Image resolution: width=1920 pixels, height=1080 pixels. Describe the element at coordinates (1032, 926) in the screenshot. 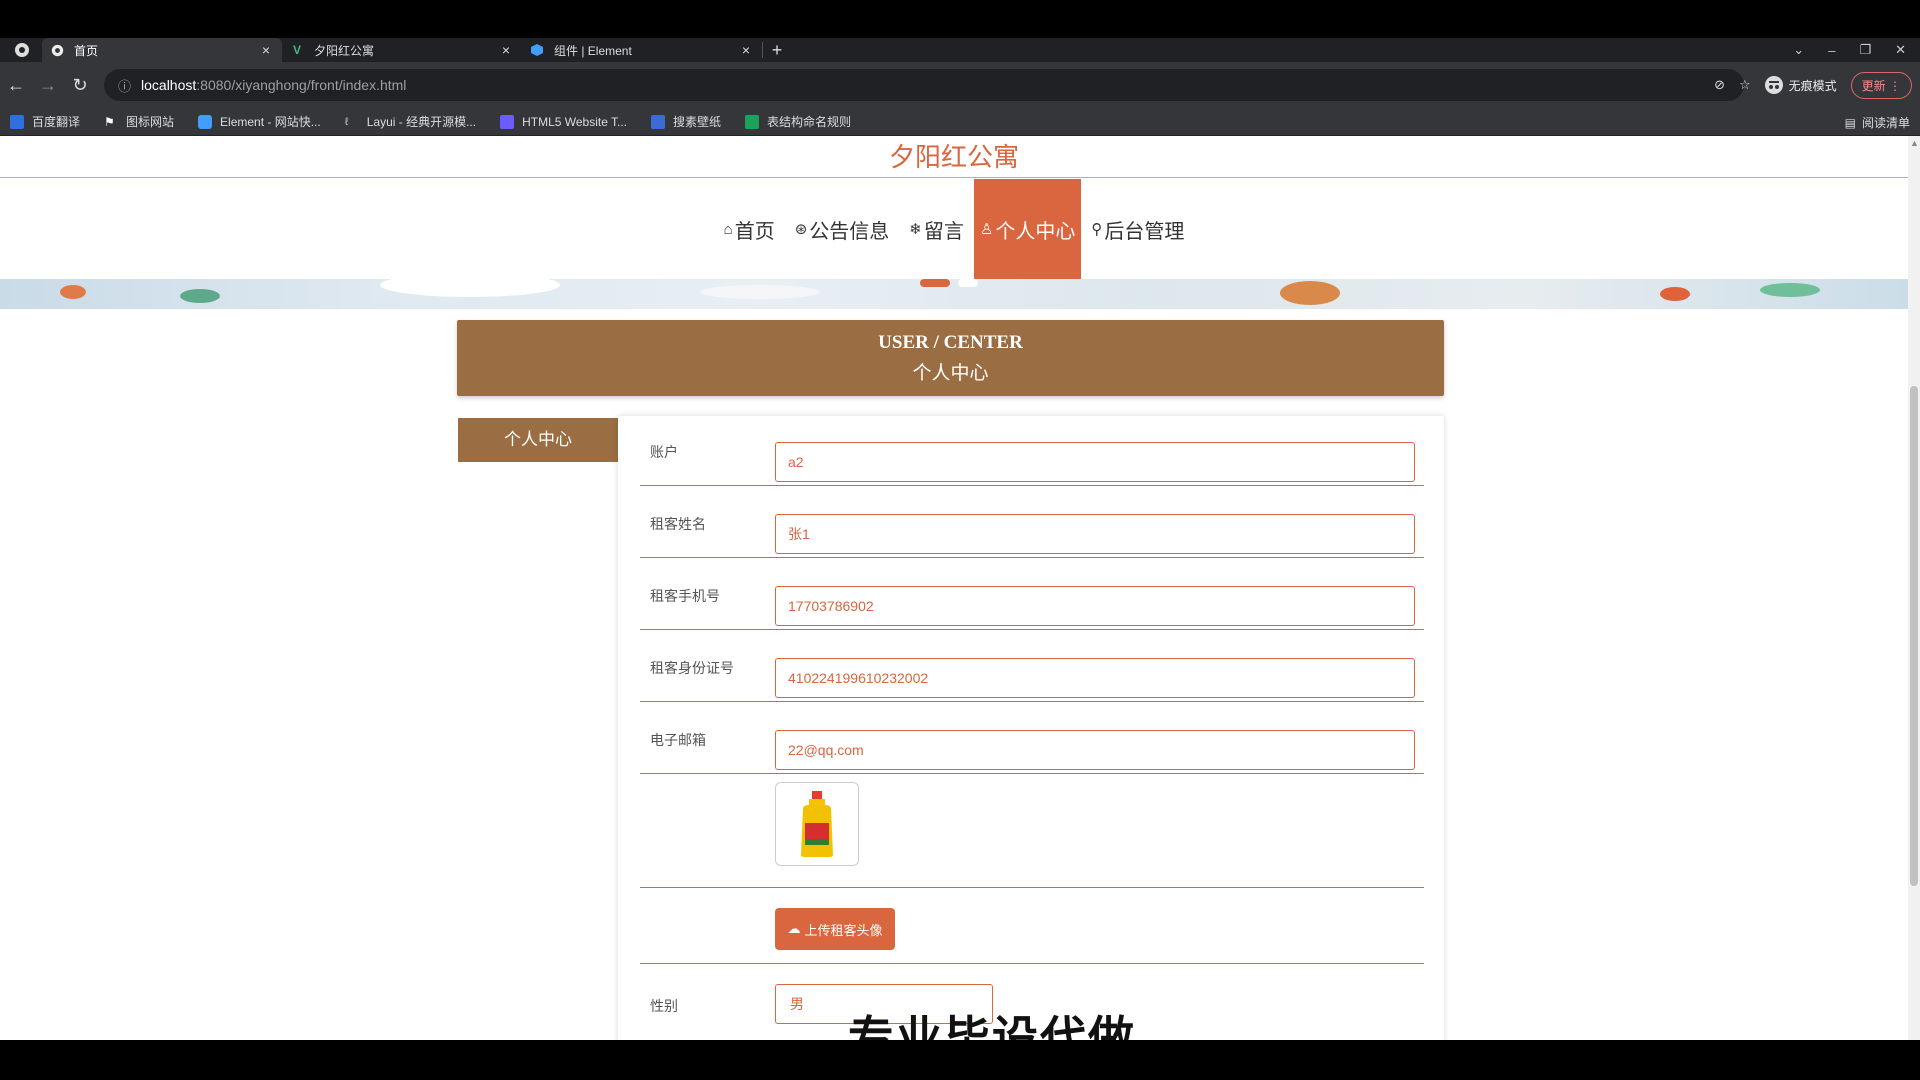

I see `form-row-upload: ☁ 上传租客头像` at that location.